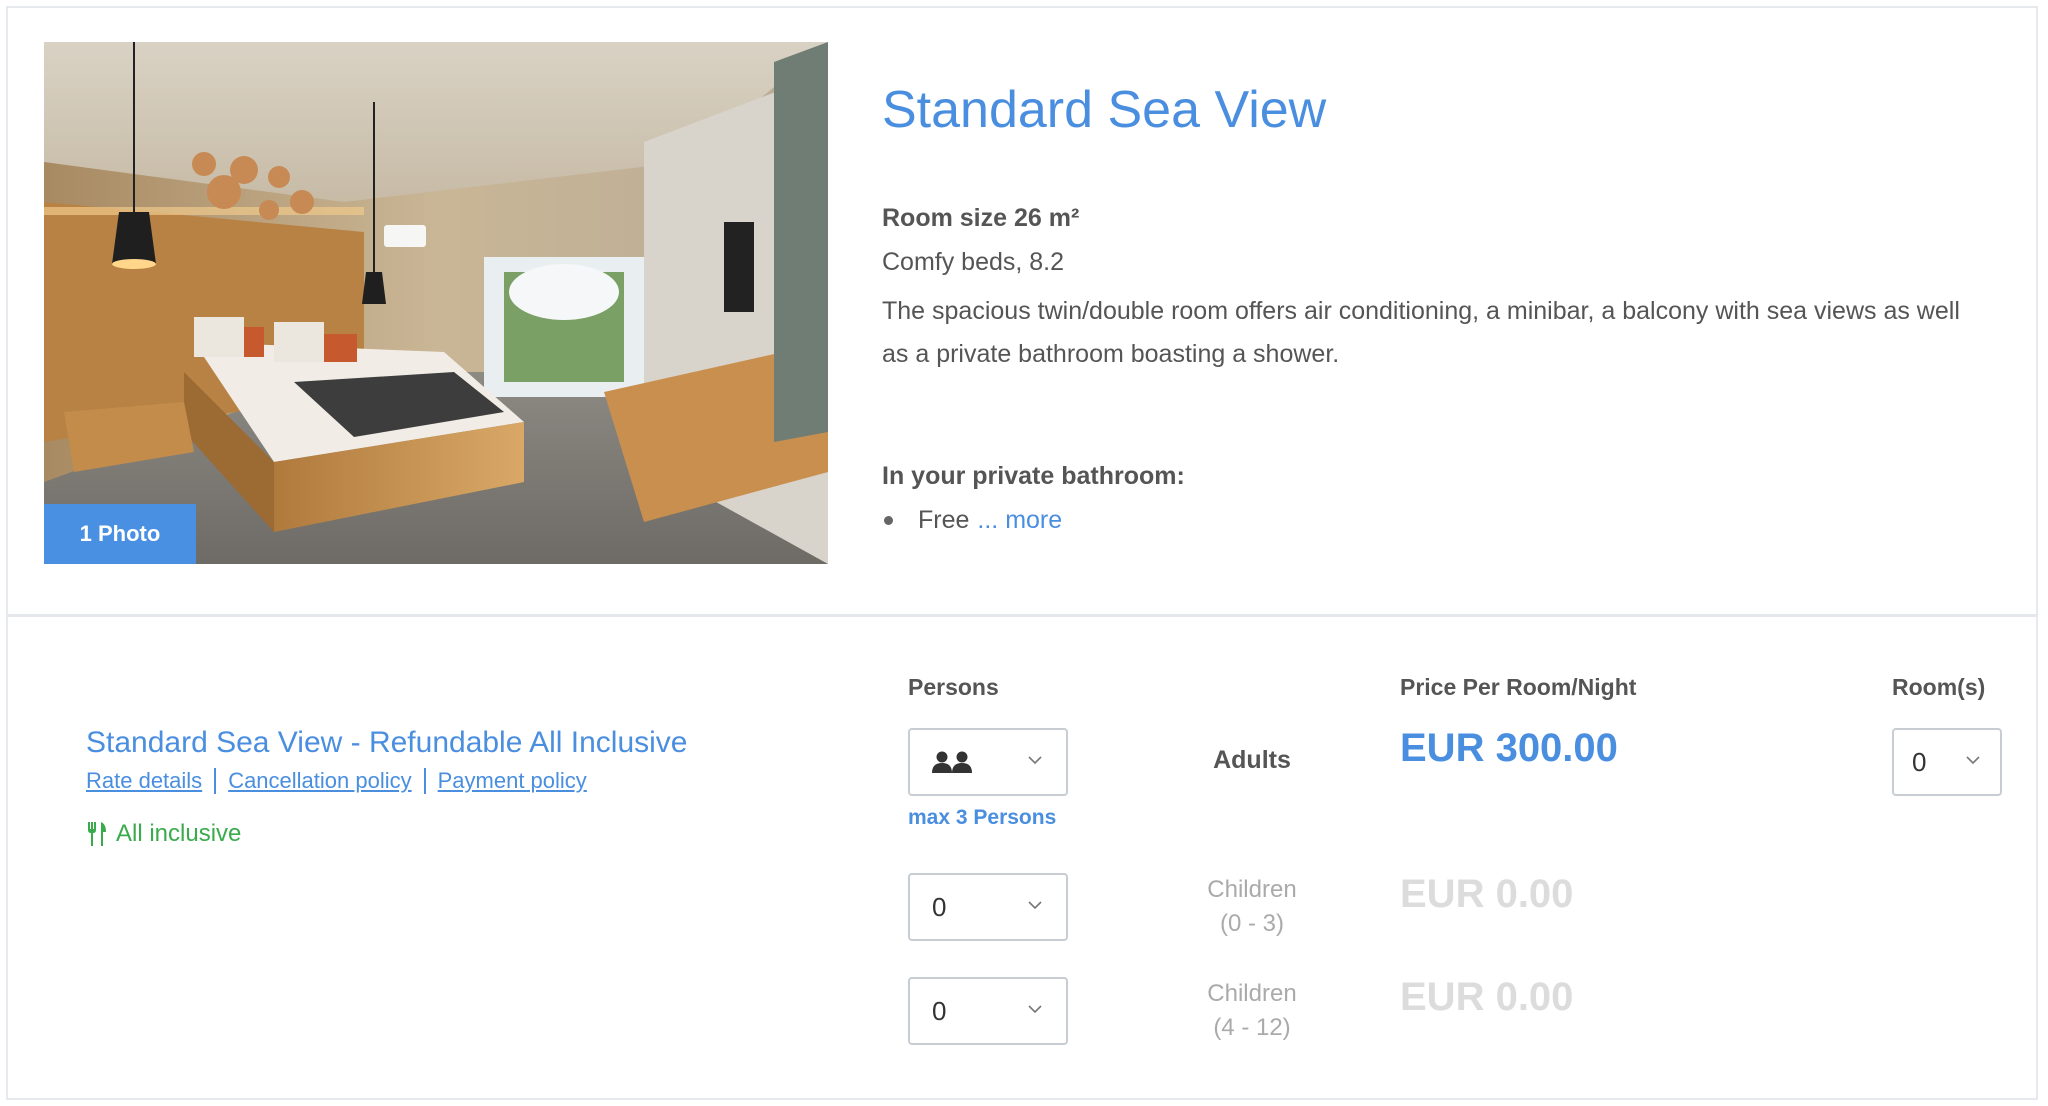  I want to click on children-4-12-value: 0, so click(939, 1010).